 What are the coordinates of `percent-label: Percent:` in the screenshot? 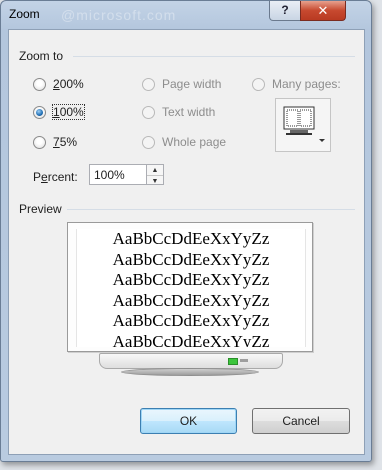 It's located at (55, 177).